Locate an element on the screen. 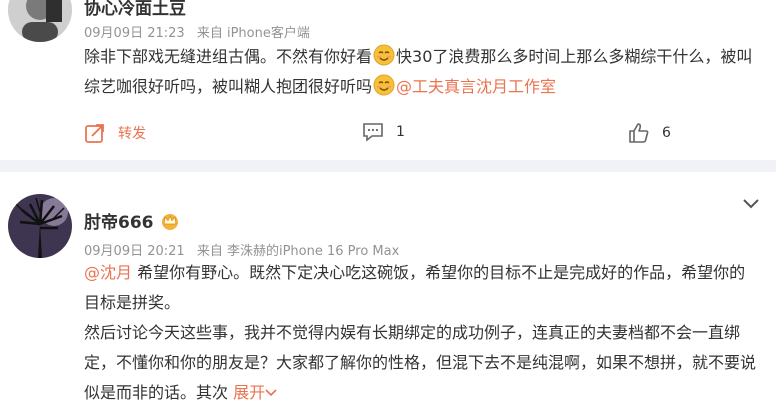 This screenshot has height=420, width=776. avatar-tree-silhouette-icon is located at coordinates (40, 226).